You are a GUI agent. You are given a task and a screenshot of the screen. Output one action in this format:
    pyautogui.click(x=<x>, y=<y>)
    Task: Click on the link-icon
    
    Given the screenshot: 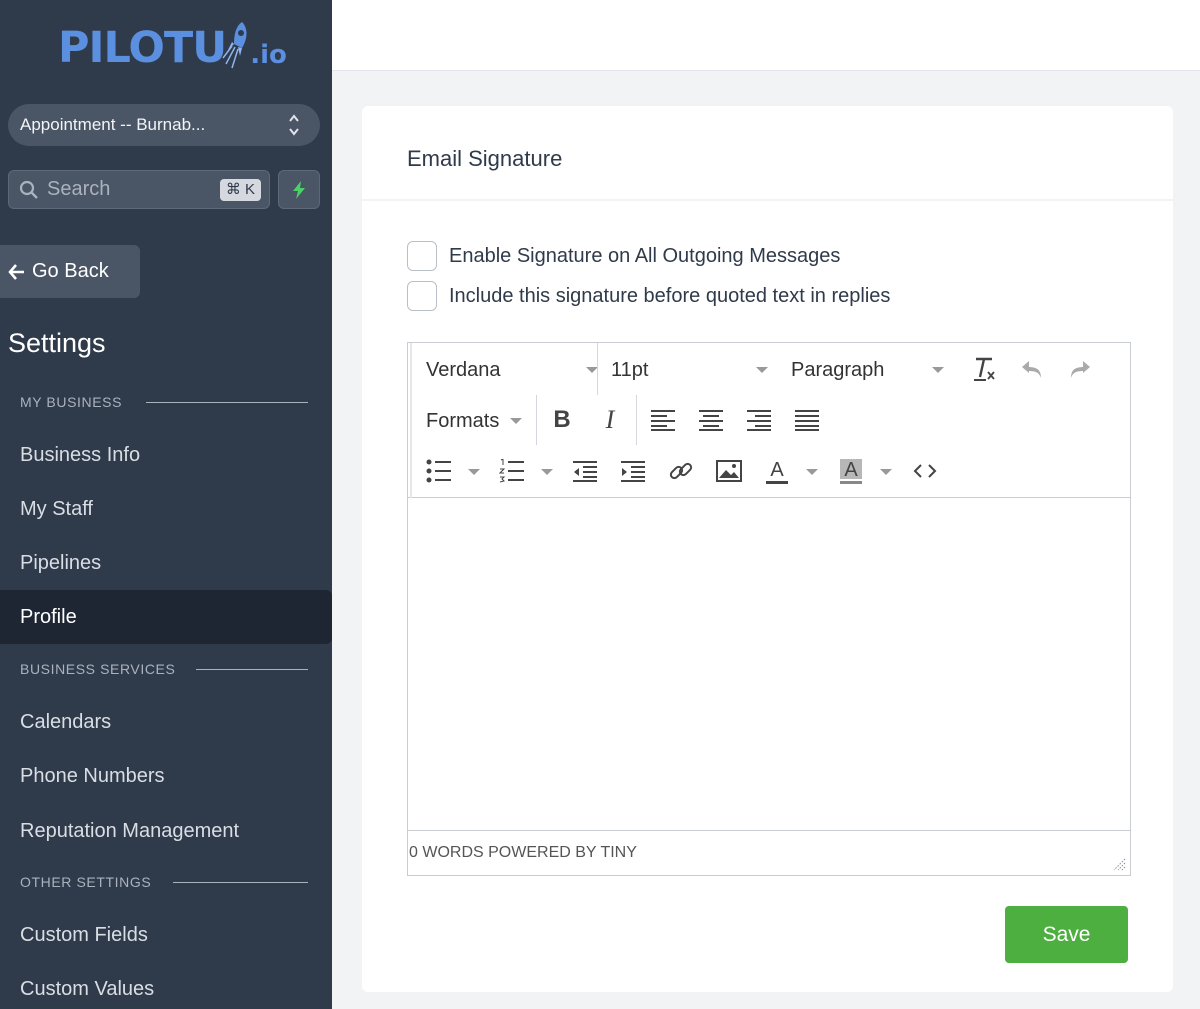 What is the action you would take?
    pyautogui.click(x=681, y=471)
    